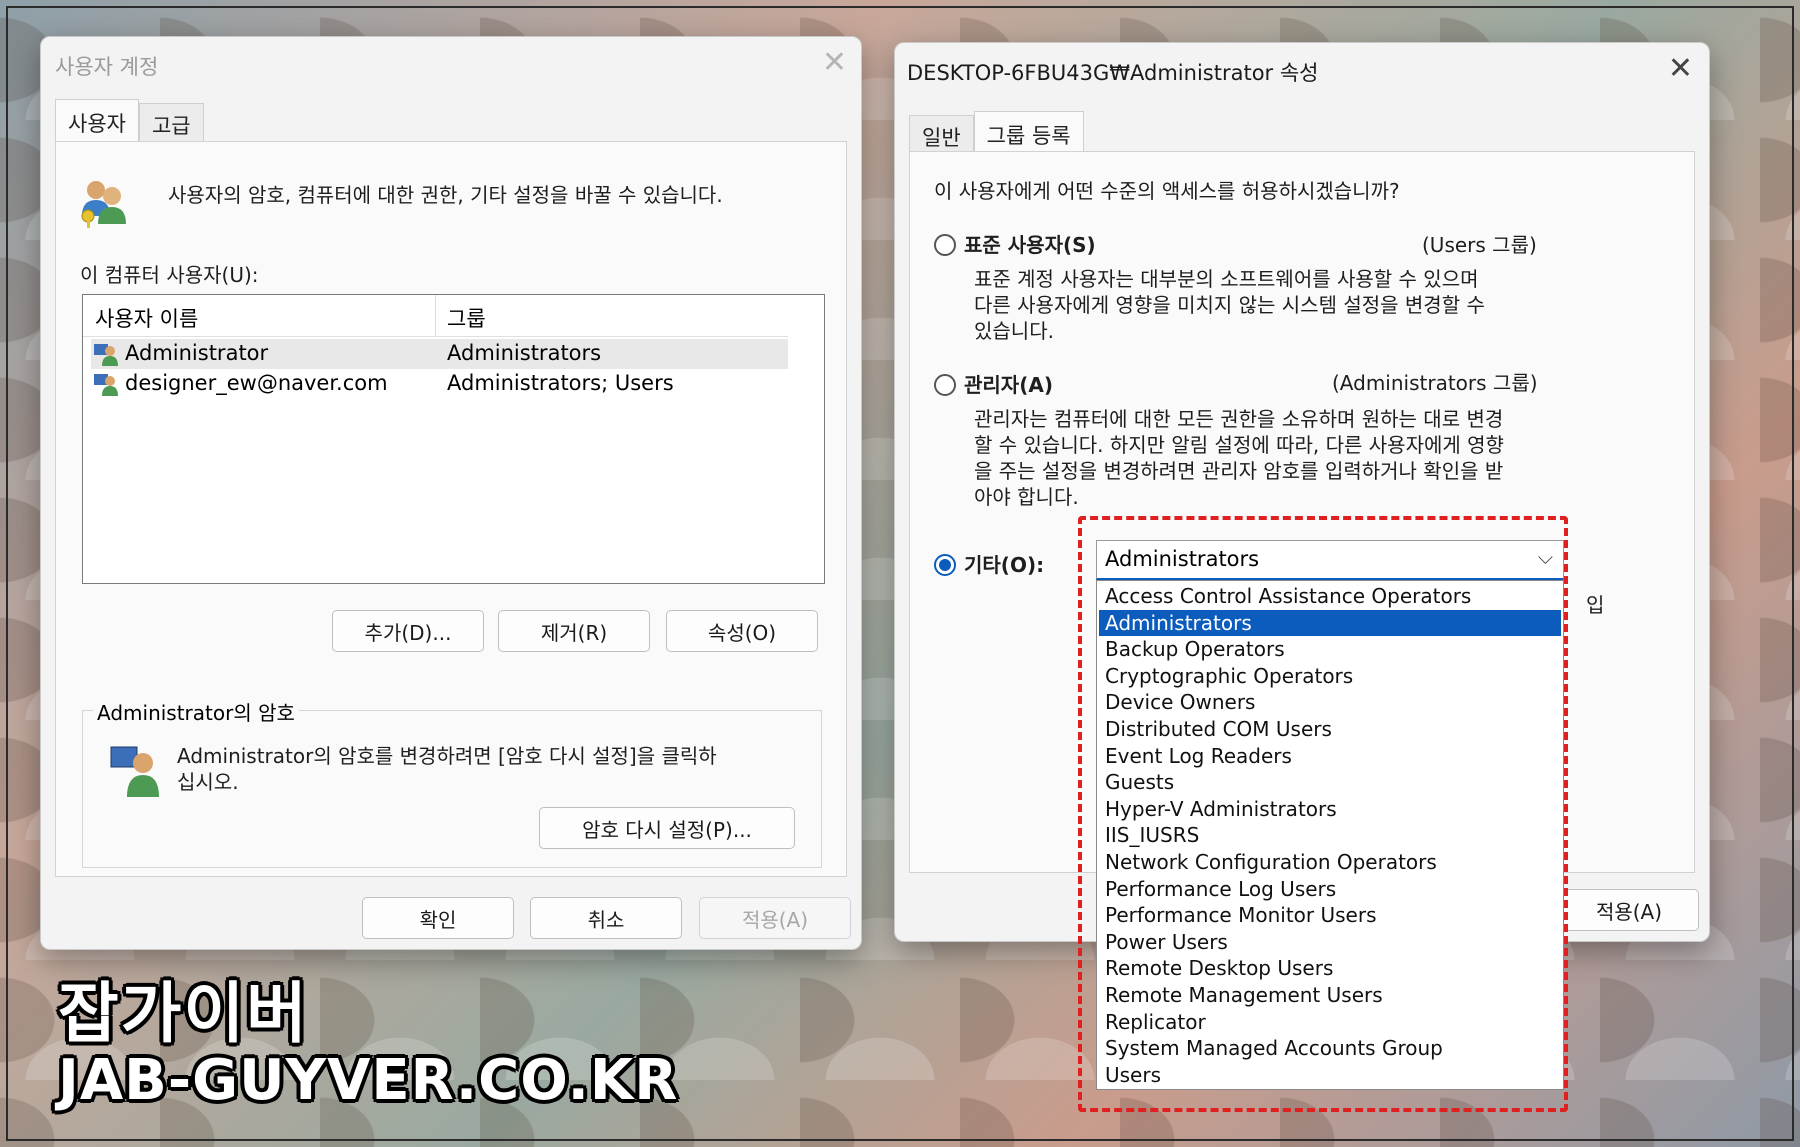 This screenshot has width=1800, height=1147. I want to click on other-radio, so click(945, 565).